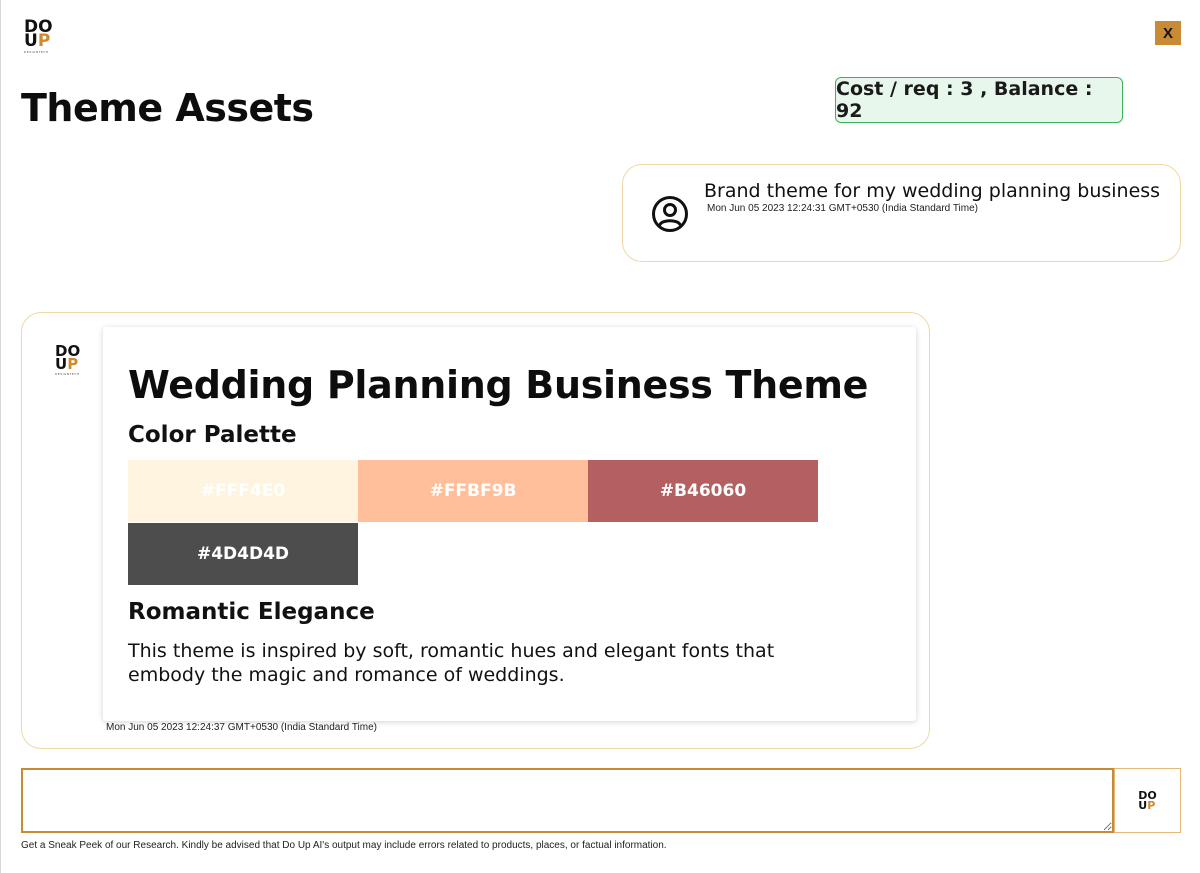  Describe the element at coordinates (979, 100) in the screenshot. I see `cost-balance-badge: Cost / req : 3 , Balance : 92` at that location.